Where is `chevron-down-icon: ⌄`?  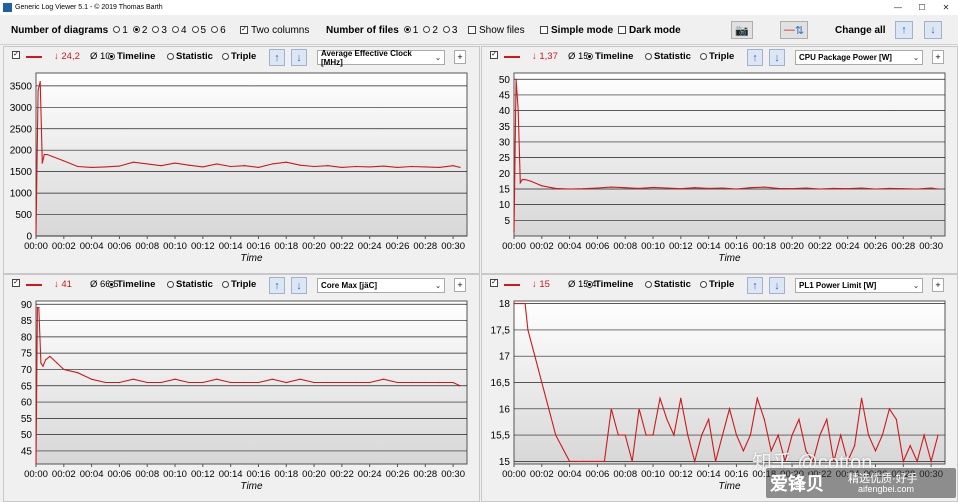 chevron-down-icon: ⌄ is located at coordinates (438, 286).